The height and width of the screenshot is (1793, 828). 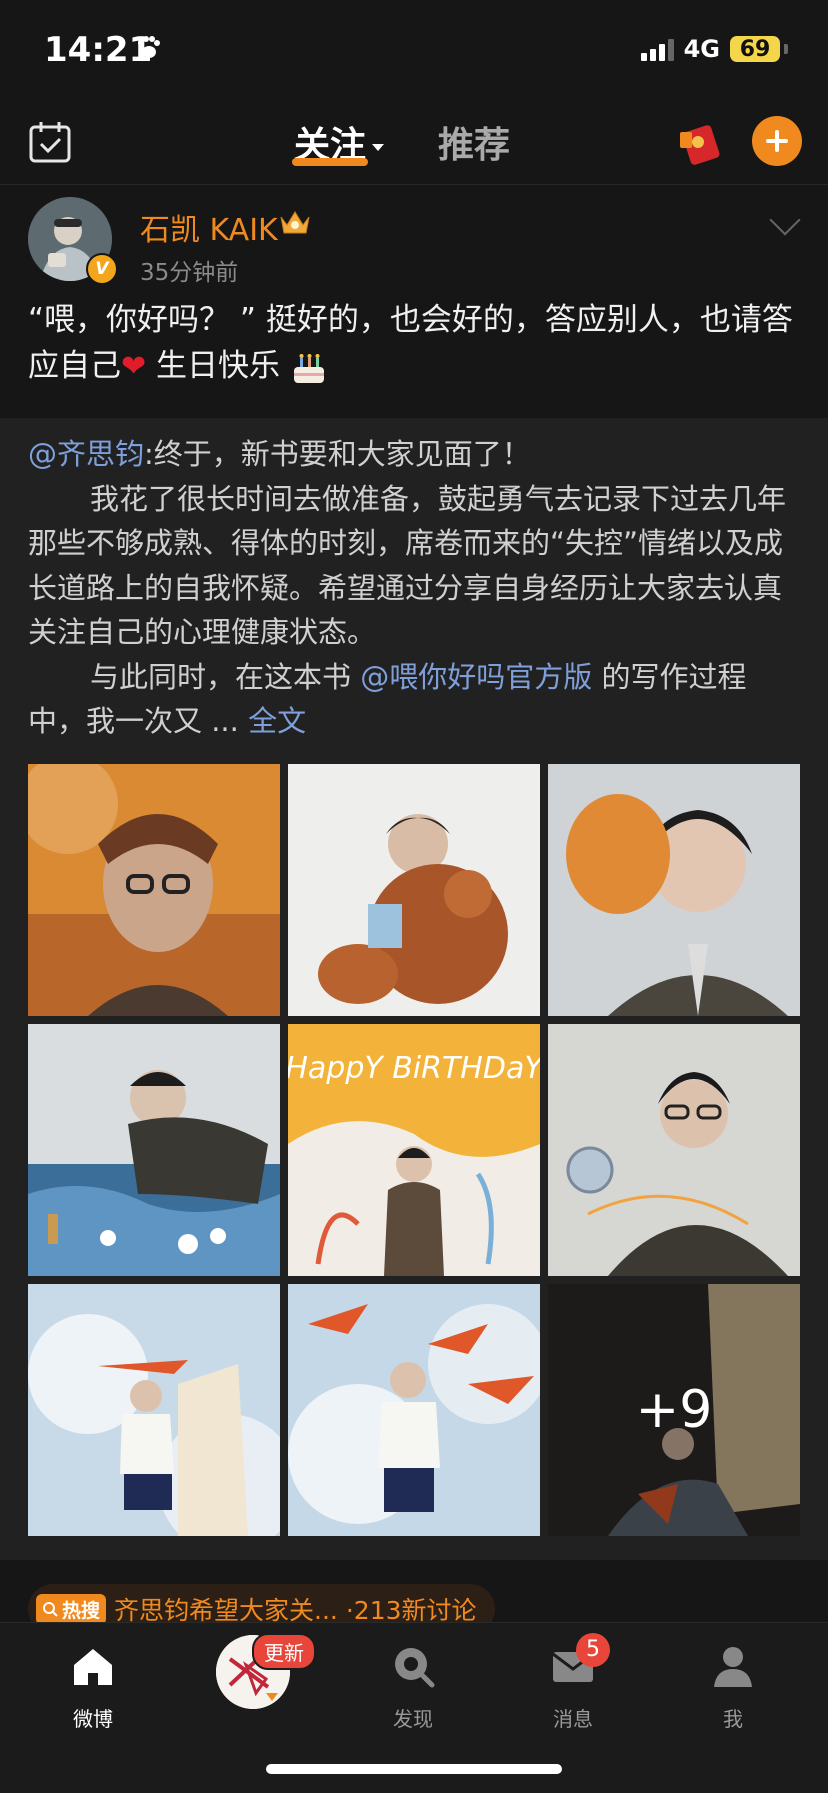 I want to click on photo-5-overlay-text: HappY BiRTHDaY, so click(x=414, y=1068).